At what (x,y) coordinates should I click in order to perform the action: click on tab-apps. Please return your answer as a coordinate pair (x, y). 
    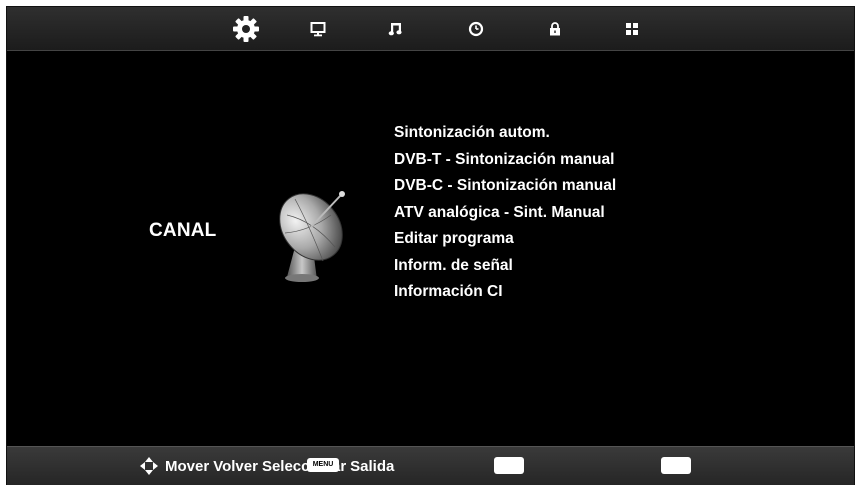
    Looking at the image, I should click on (632, 29).